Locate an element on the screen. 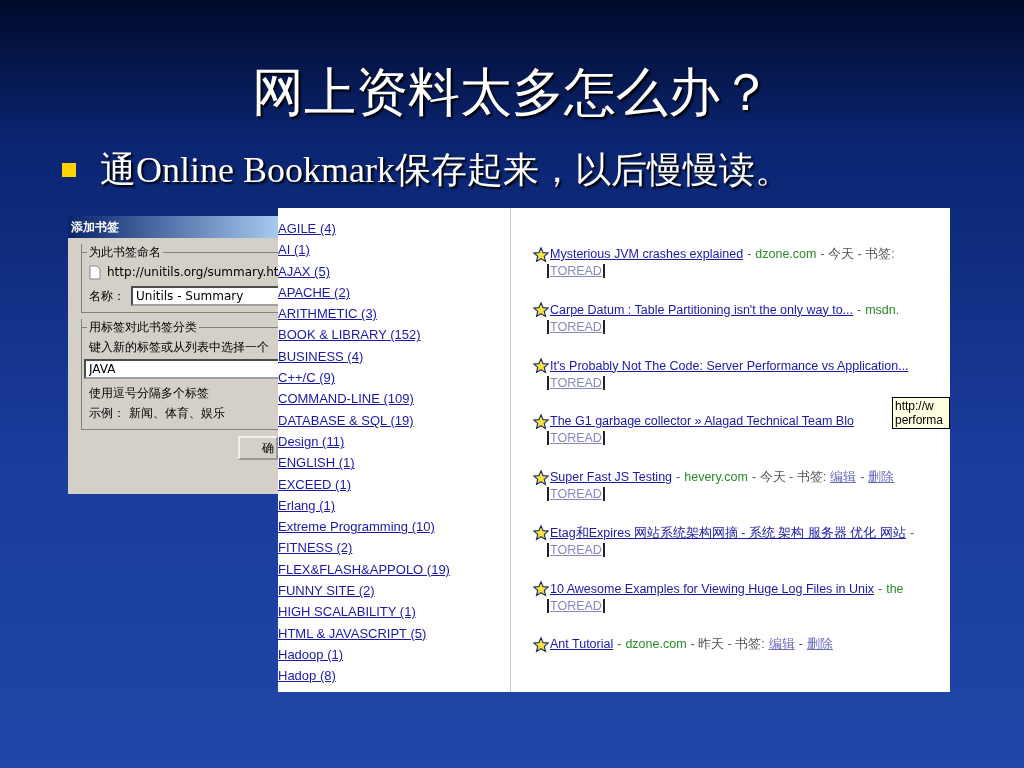 Image resolution: width=1024 pixels, height=768 pixels. ok-button: 确 is located at coordinates (258, 448).